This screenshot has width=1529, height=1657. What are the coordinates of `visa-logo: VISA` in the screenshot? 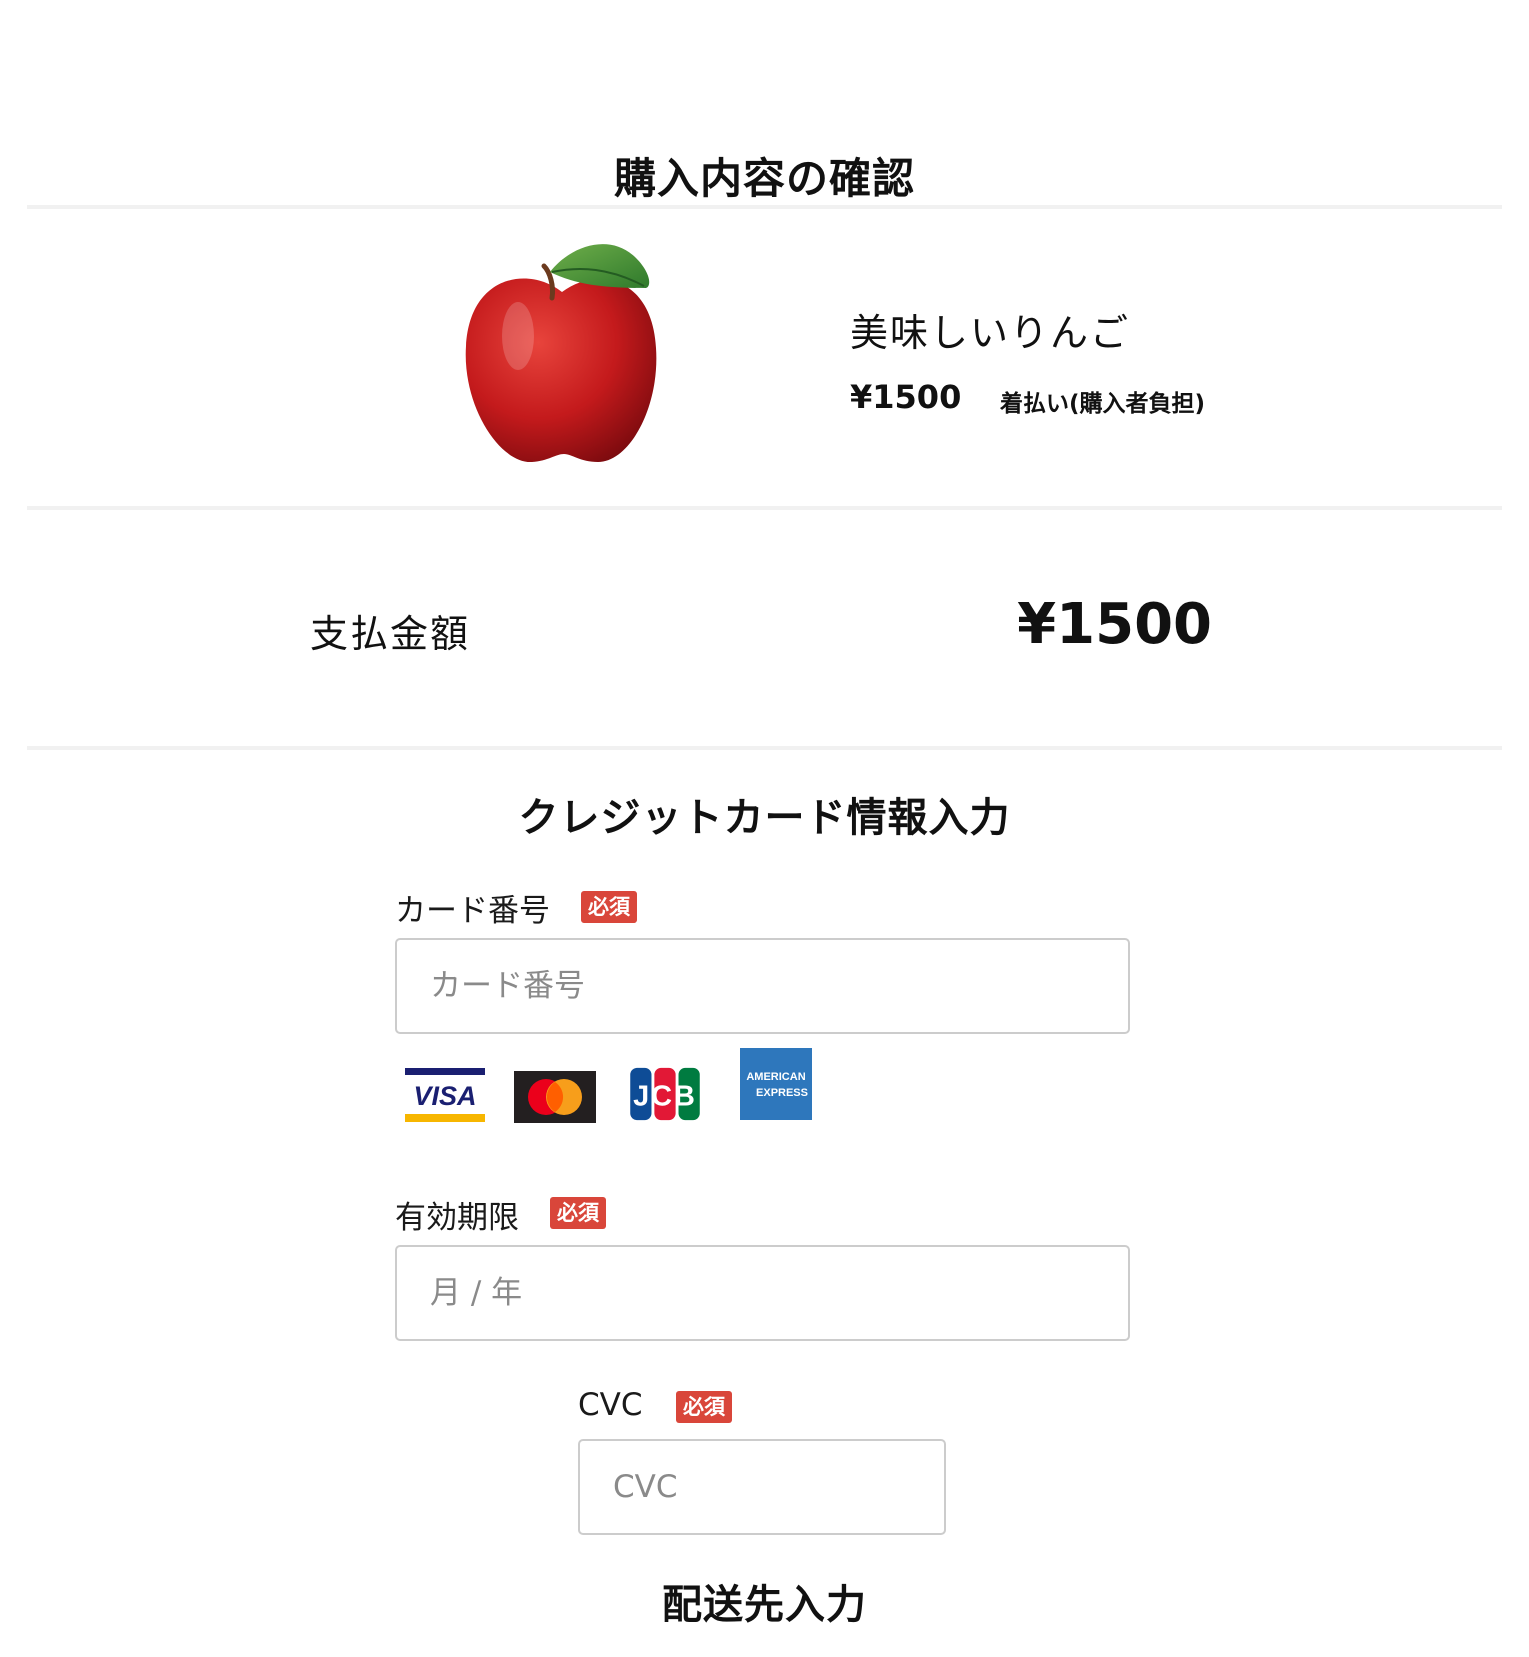 It's located at (445, 1095).